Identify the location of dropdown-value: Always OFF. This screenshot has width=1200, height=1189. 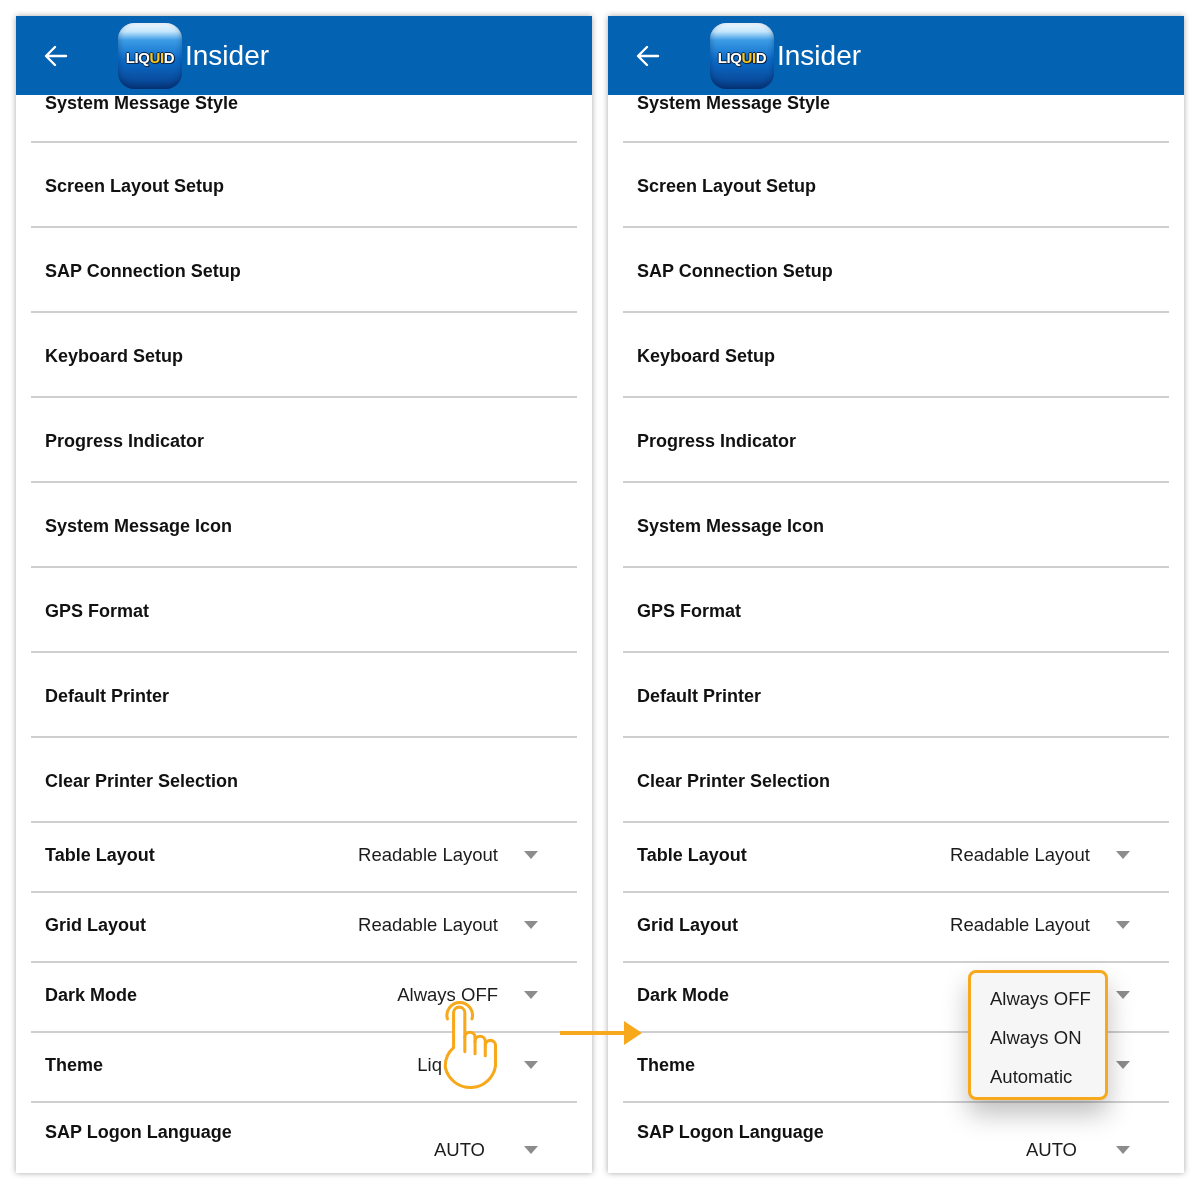
(447, 994).